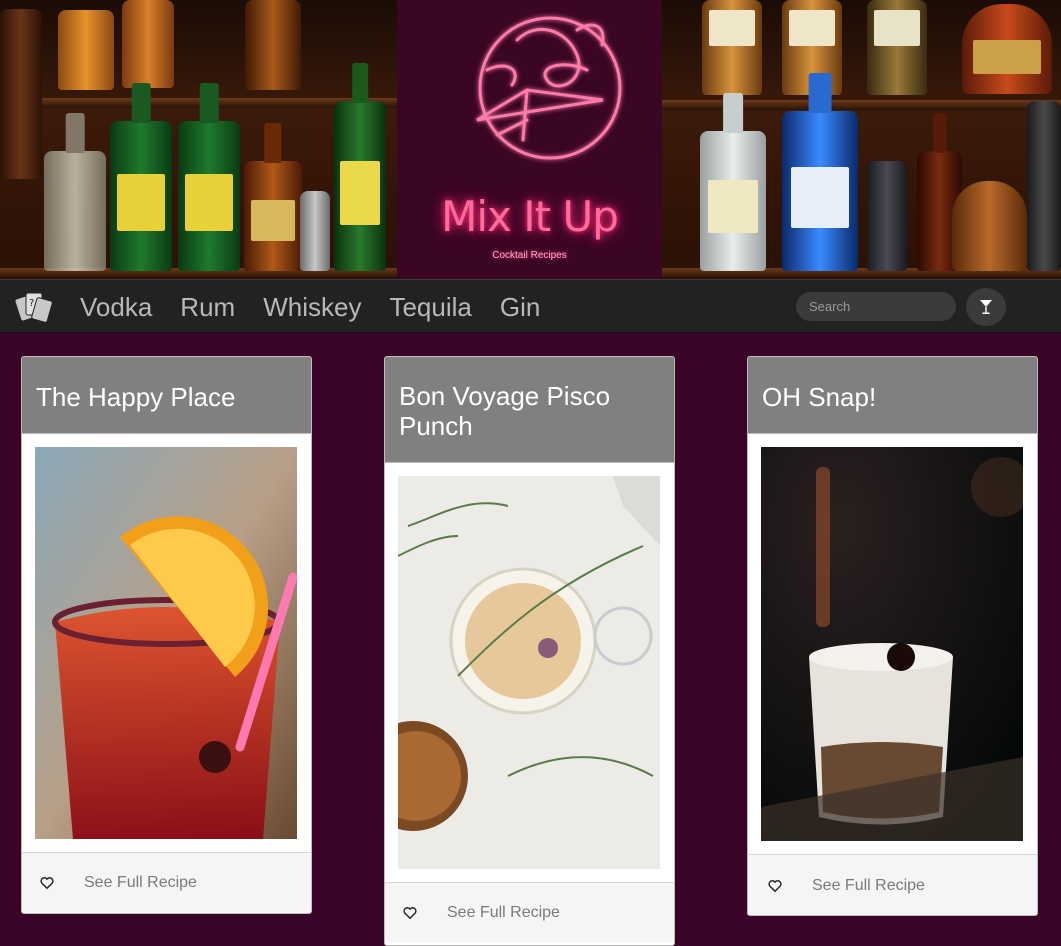  I want to click on playing-cards-icon: ?, so click(34, 308).